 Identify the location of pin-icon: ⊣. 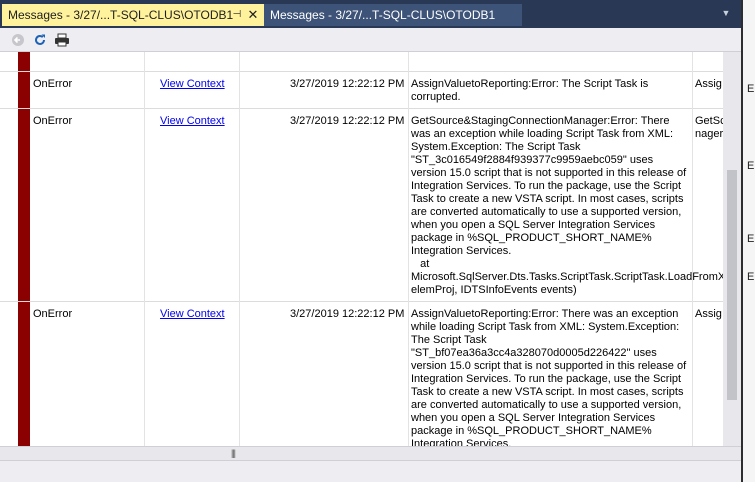
(237, 15).